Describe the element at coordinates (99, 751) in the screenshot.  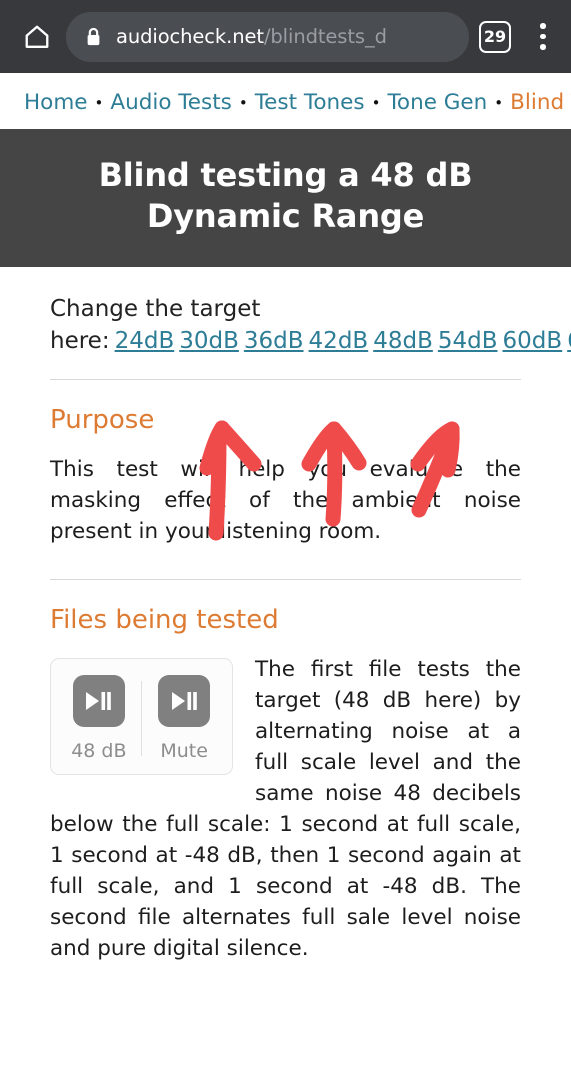
I see `player-label-target: 48 dB` at that location.